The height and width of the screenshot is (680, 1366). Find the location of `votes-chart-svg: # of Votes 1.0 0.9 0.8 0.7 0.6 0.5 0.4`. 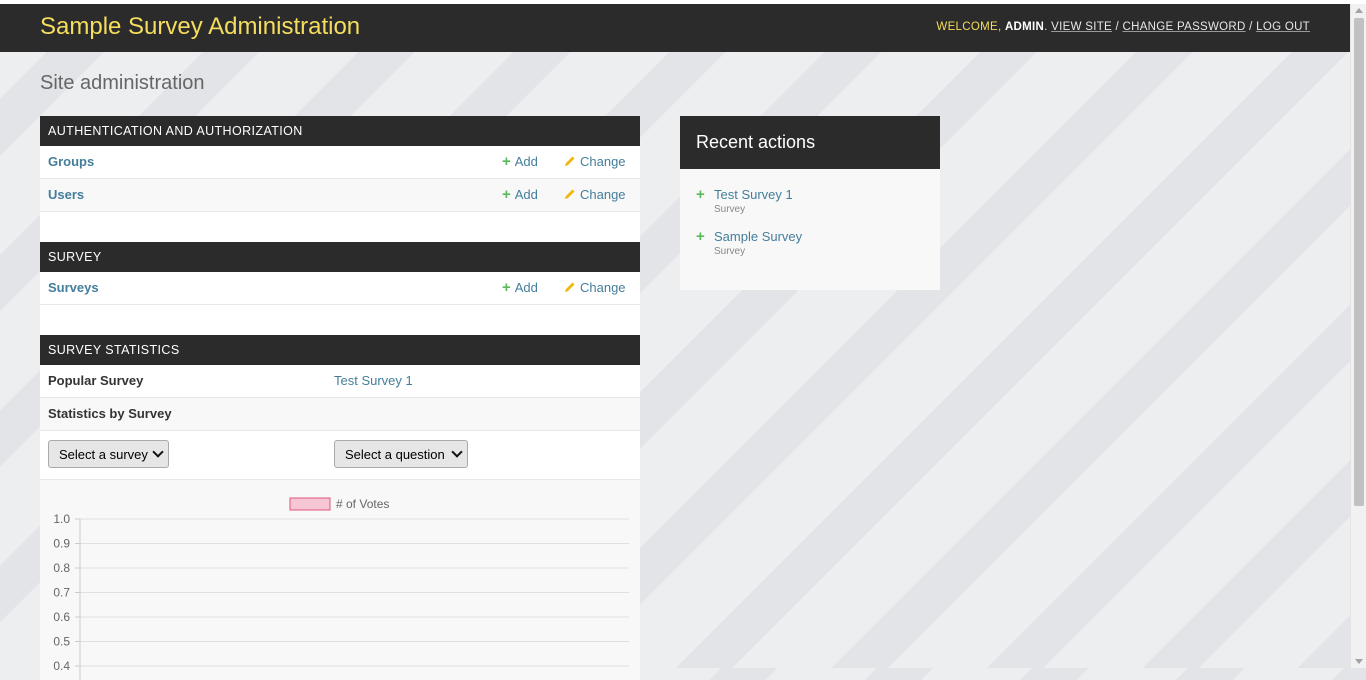

votes-chart-svg: # of Votes 1.0 0.9 0.8 0.7 0.6 0.5 0.4 is located at coordinates (341, 588).